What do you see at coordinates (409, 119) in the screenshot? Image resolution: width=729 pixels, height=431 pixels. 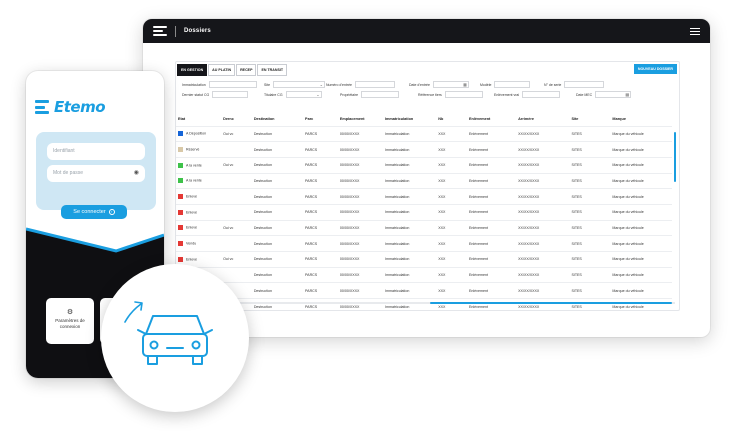 I see `column-header: Immatriculation` at bounding box center [409, 119].